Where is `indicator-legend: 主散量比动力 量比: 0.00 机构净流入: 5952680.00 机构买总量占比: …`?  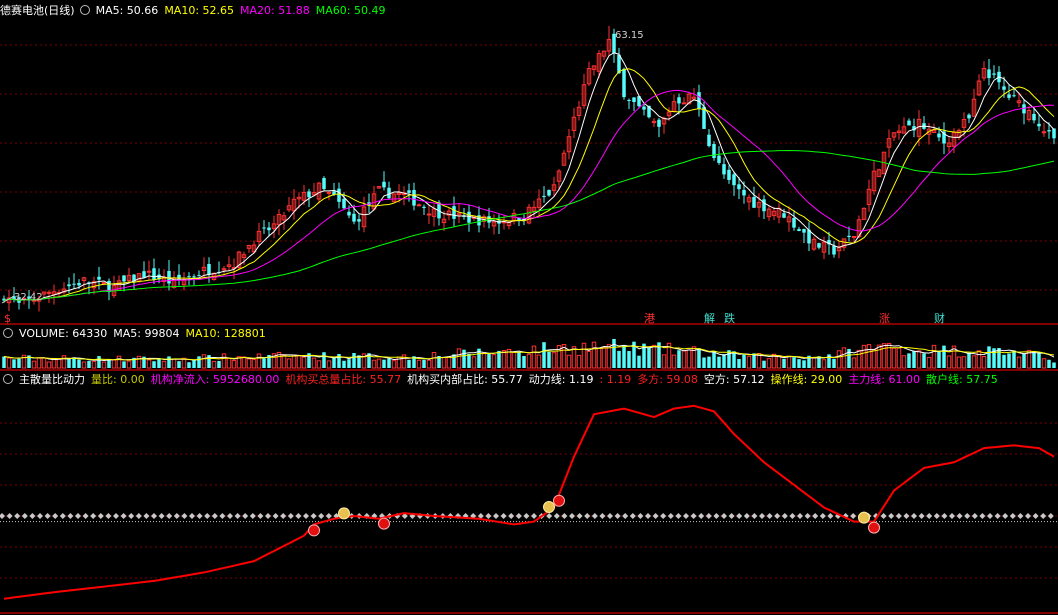 indicator-legend: 主散量比动力 量比: 0.00 机构净流入: 5952680.00 机构买总量占比: … is located at coordinates (511, 379).